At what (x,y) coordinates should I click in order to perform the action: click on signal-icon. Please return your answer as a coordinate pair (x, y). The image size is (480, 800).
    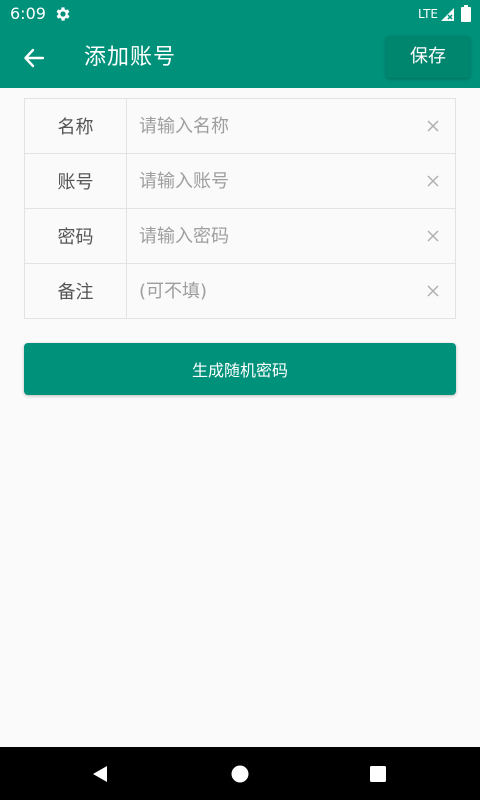
    Looking at the image, I should click on (447, 14).